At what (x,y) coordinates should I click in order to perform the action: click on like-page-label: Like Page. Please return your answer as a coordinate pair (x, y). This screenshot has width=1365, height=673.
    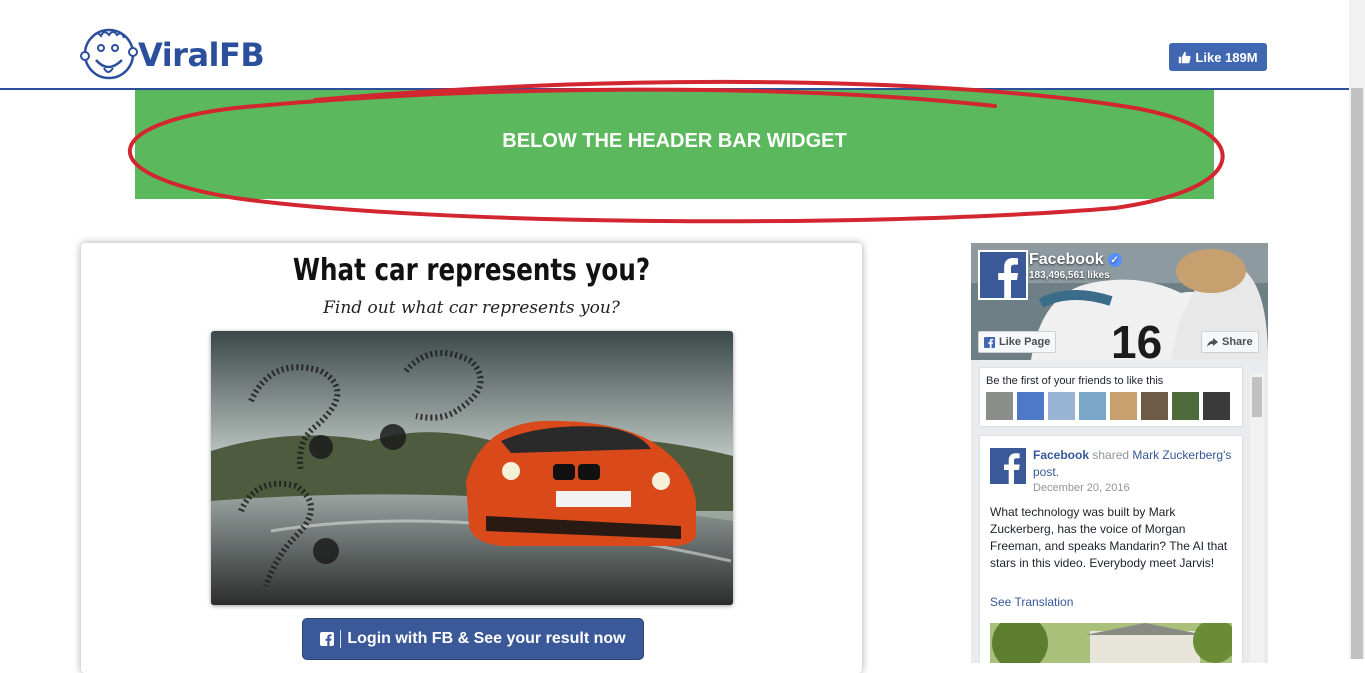
    Looking at the image, I should click on (1025, 342).